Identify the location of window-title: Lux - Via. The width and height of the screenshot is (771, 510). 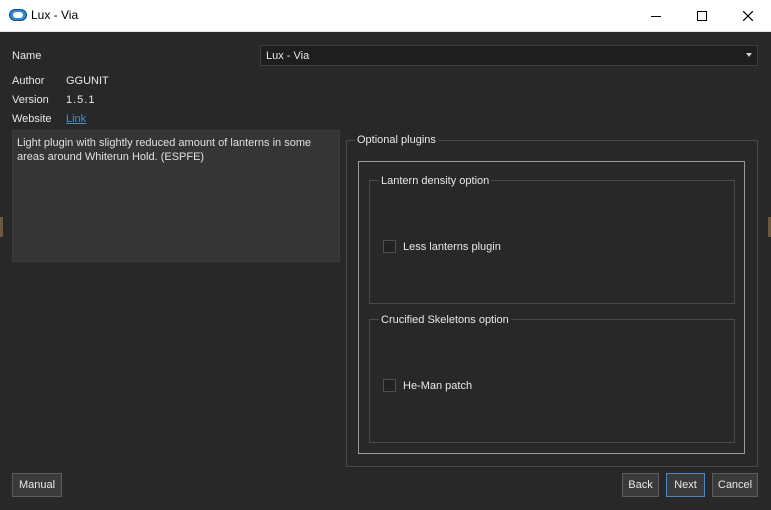
(55, 15).